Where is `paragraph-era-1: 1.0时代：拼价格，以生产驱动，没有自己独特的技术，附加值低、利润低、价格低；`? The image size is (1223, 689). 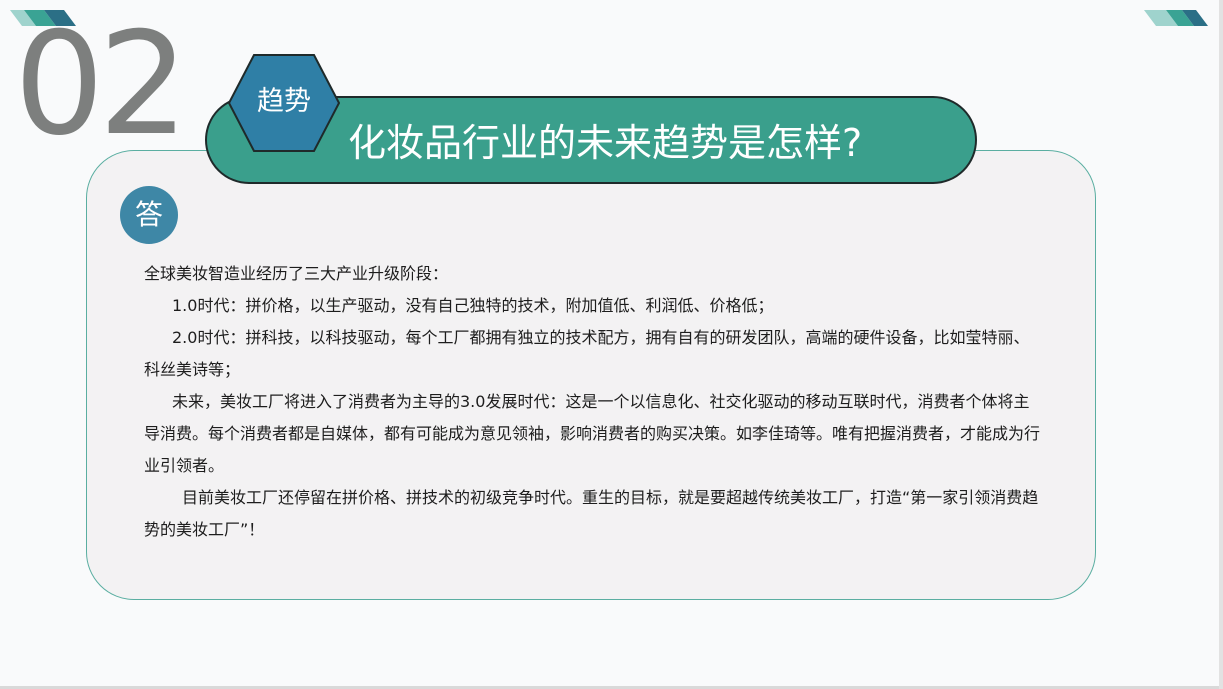 paragraph-era-1: 1.0时代：拼价格，以生产驱动，没有自己独特的技术，附加值低、利润低、价格低； is located at coordinates (473, 305).